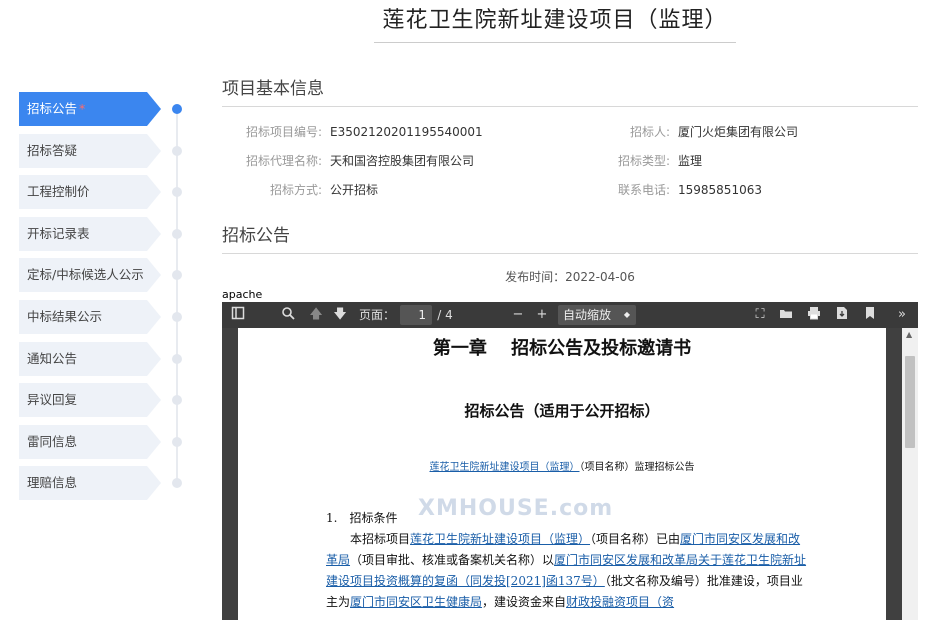 The width and height of the screenshot is (942, 620). What do you see at coordinates (760, 315) in the screenshot?
I see `presentation-icon: ⛶` at bounding box center [760, 315].